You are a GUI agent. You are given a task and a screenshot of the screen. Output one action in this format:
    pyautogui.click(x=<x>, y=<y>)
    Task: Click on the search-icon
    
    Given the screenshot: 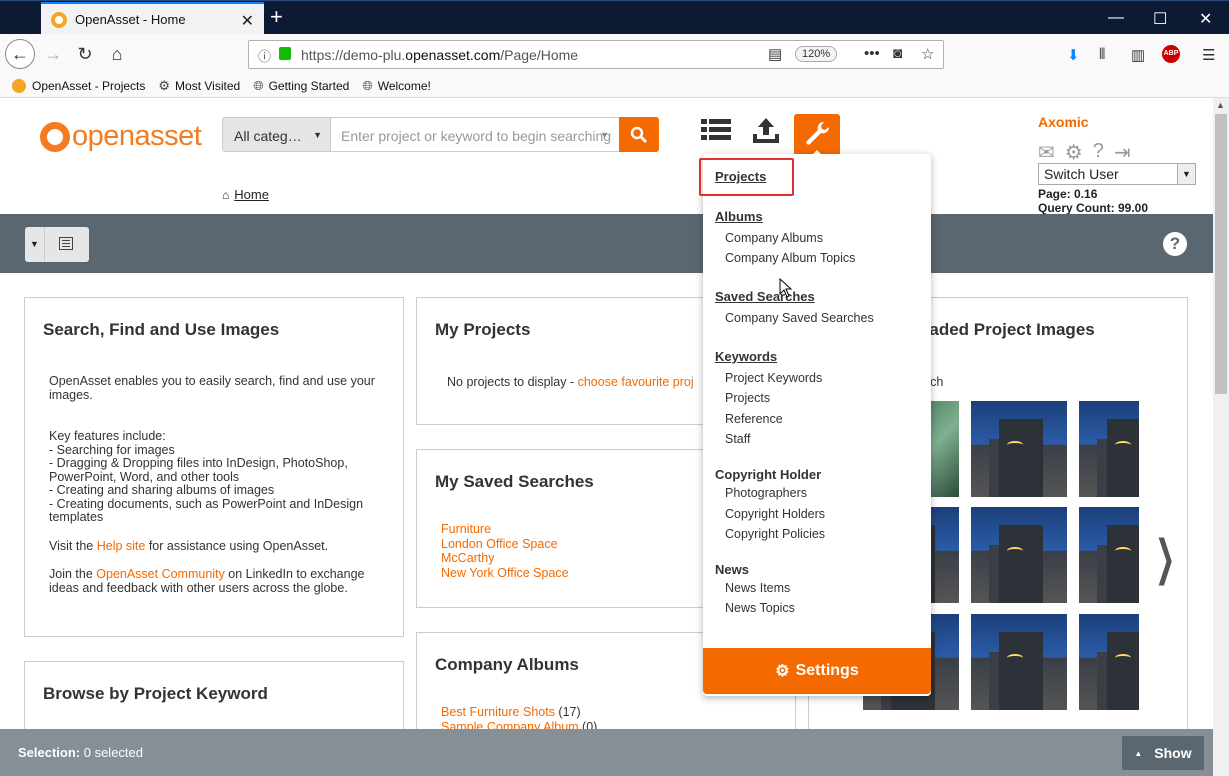 What is the action you would take?
    pyautogui.click(x=639, y=135)
    